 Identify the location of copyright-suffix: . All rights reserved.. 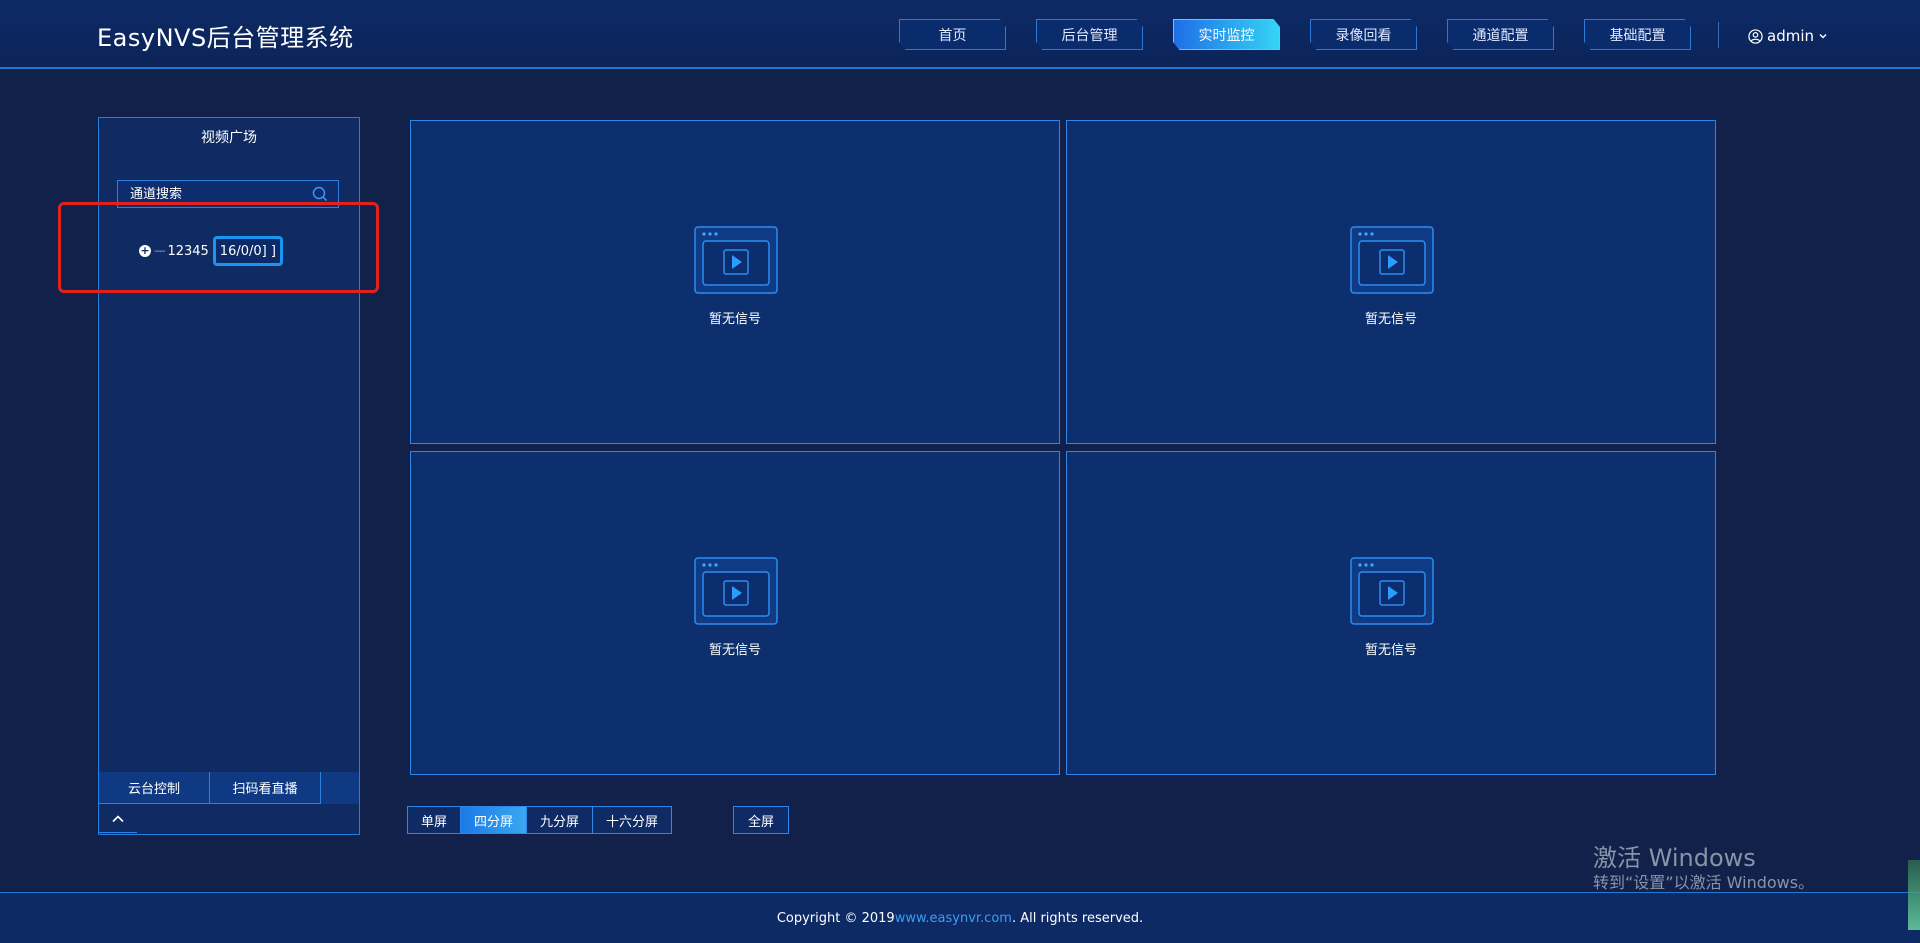
(1077, 918).